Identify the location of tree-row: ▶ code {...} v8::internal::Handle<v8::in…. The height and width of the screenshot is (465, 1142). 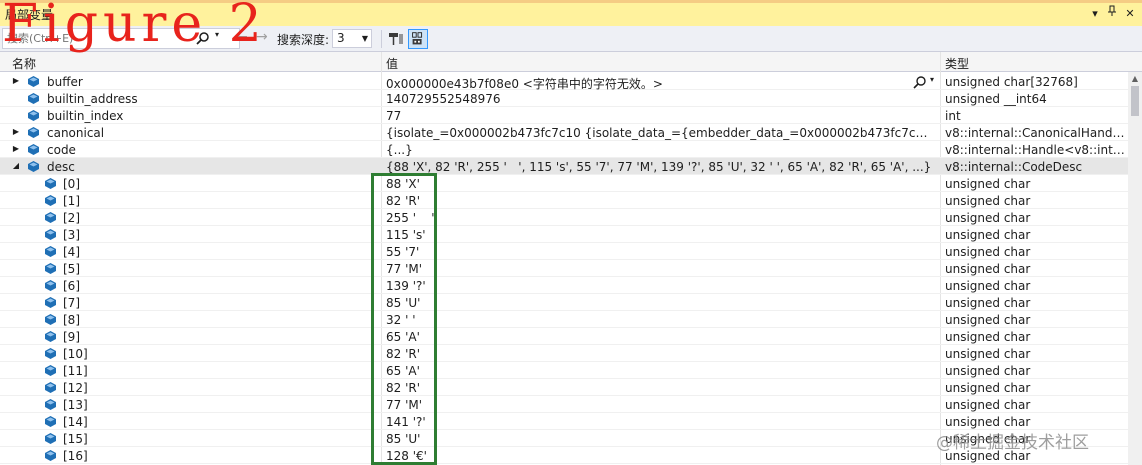
(564, 149).